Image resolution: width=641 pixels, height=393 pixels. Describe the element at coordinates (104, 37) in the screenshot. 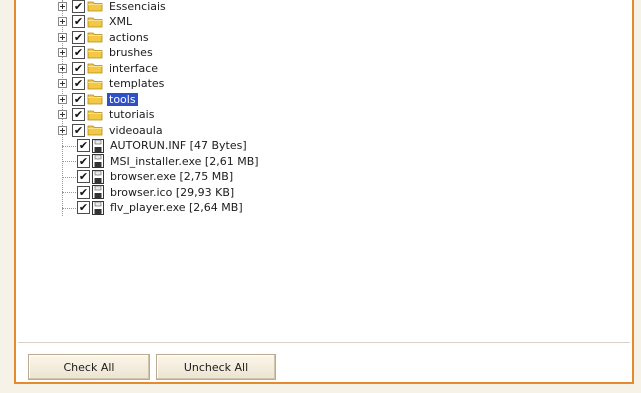

I see `tree-item-folder: ✔ actions` at that location.